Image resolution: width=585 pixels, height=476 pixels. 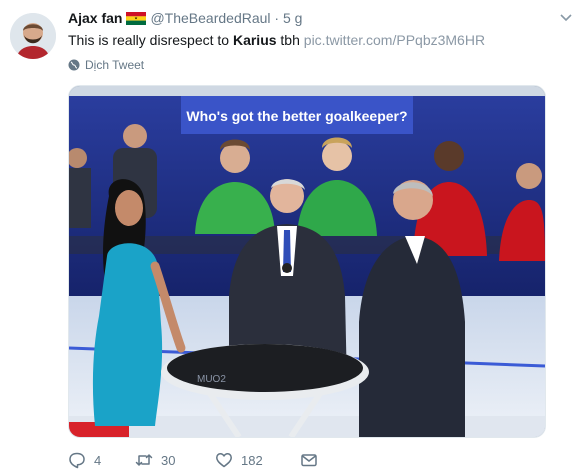 I want to click on reply-icon, so click(x=77, y=460).